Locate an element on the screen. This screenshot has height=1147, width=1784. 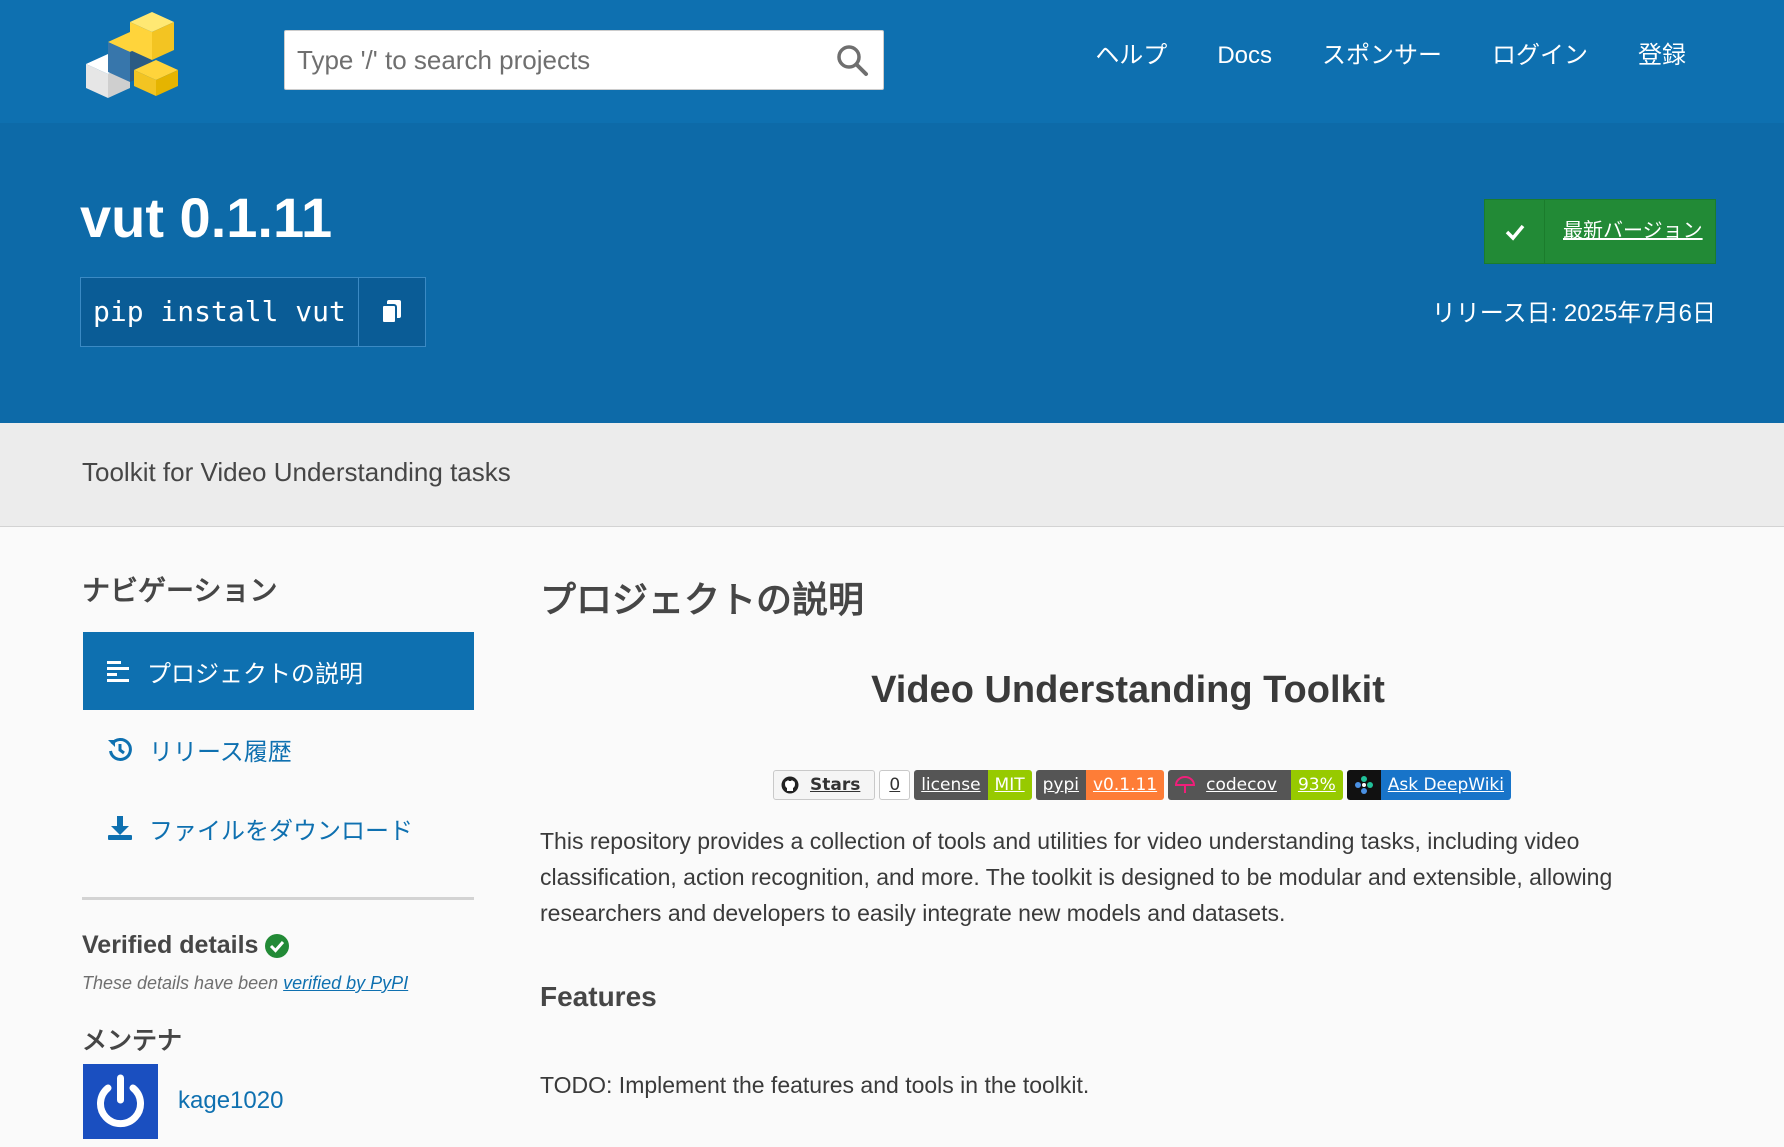
pypi-badge: pypi v0.1.11 is located at coordinates (1100, 785).